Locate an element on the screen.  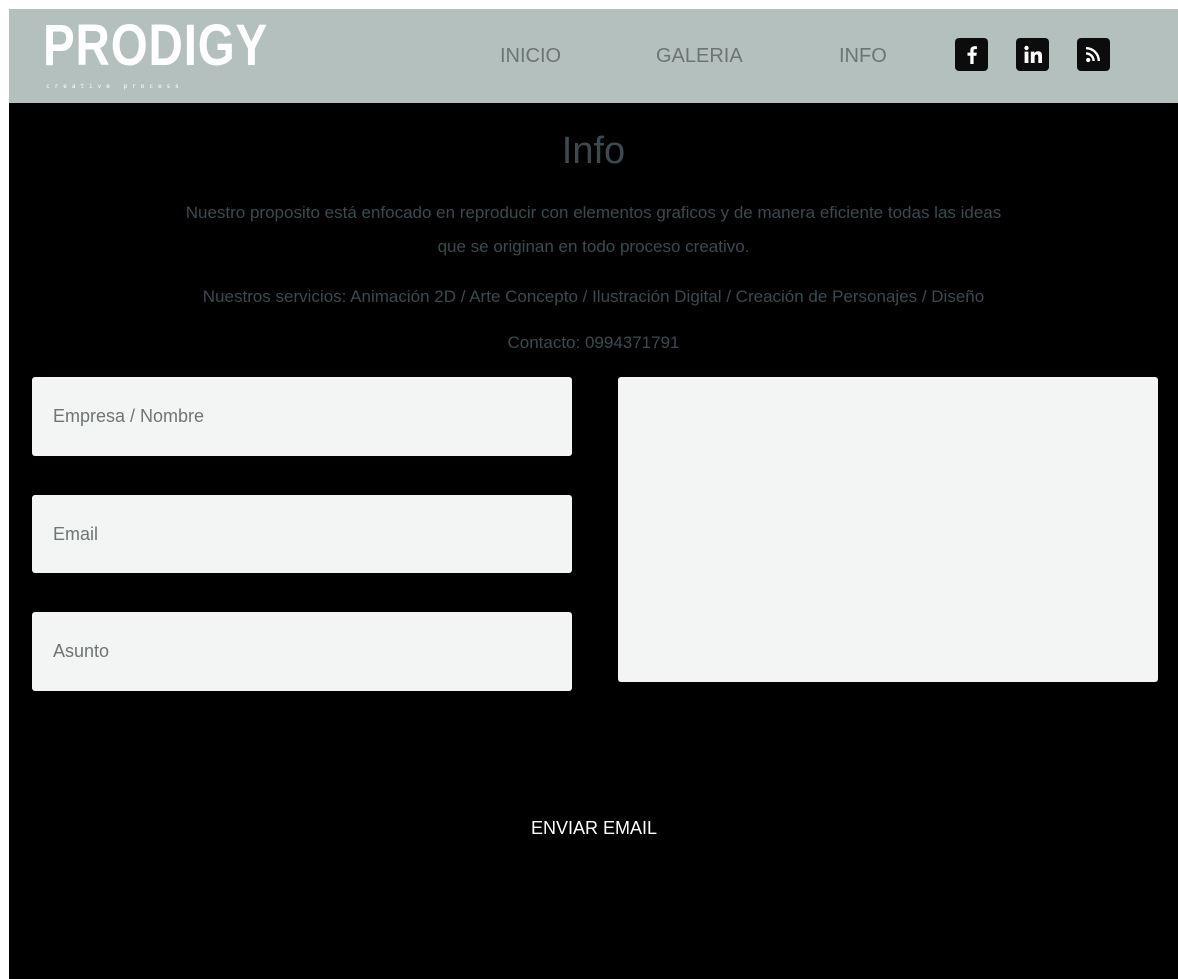
name-field is located at coordinates (302, 416).